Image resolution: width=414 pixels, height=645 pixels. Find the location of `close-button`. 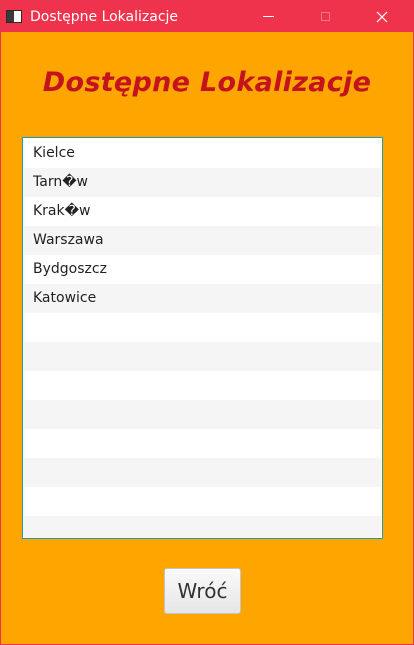

close-button is located at coordinates (382, 16).